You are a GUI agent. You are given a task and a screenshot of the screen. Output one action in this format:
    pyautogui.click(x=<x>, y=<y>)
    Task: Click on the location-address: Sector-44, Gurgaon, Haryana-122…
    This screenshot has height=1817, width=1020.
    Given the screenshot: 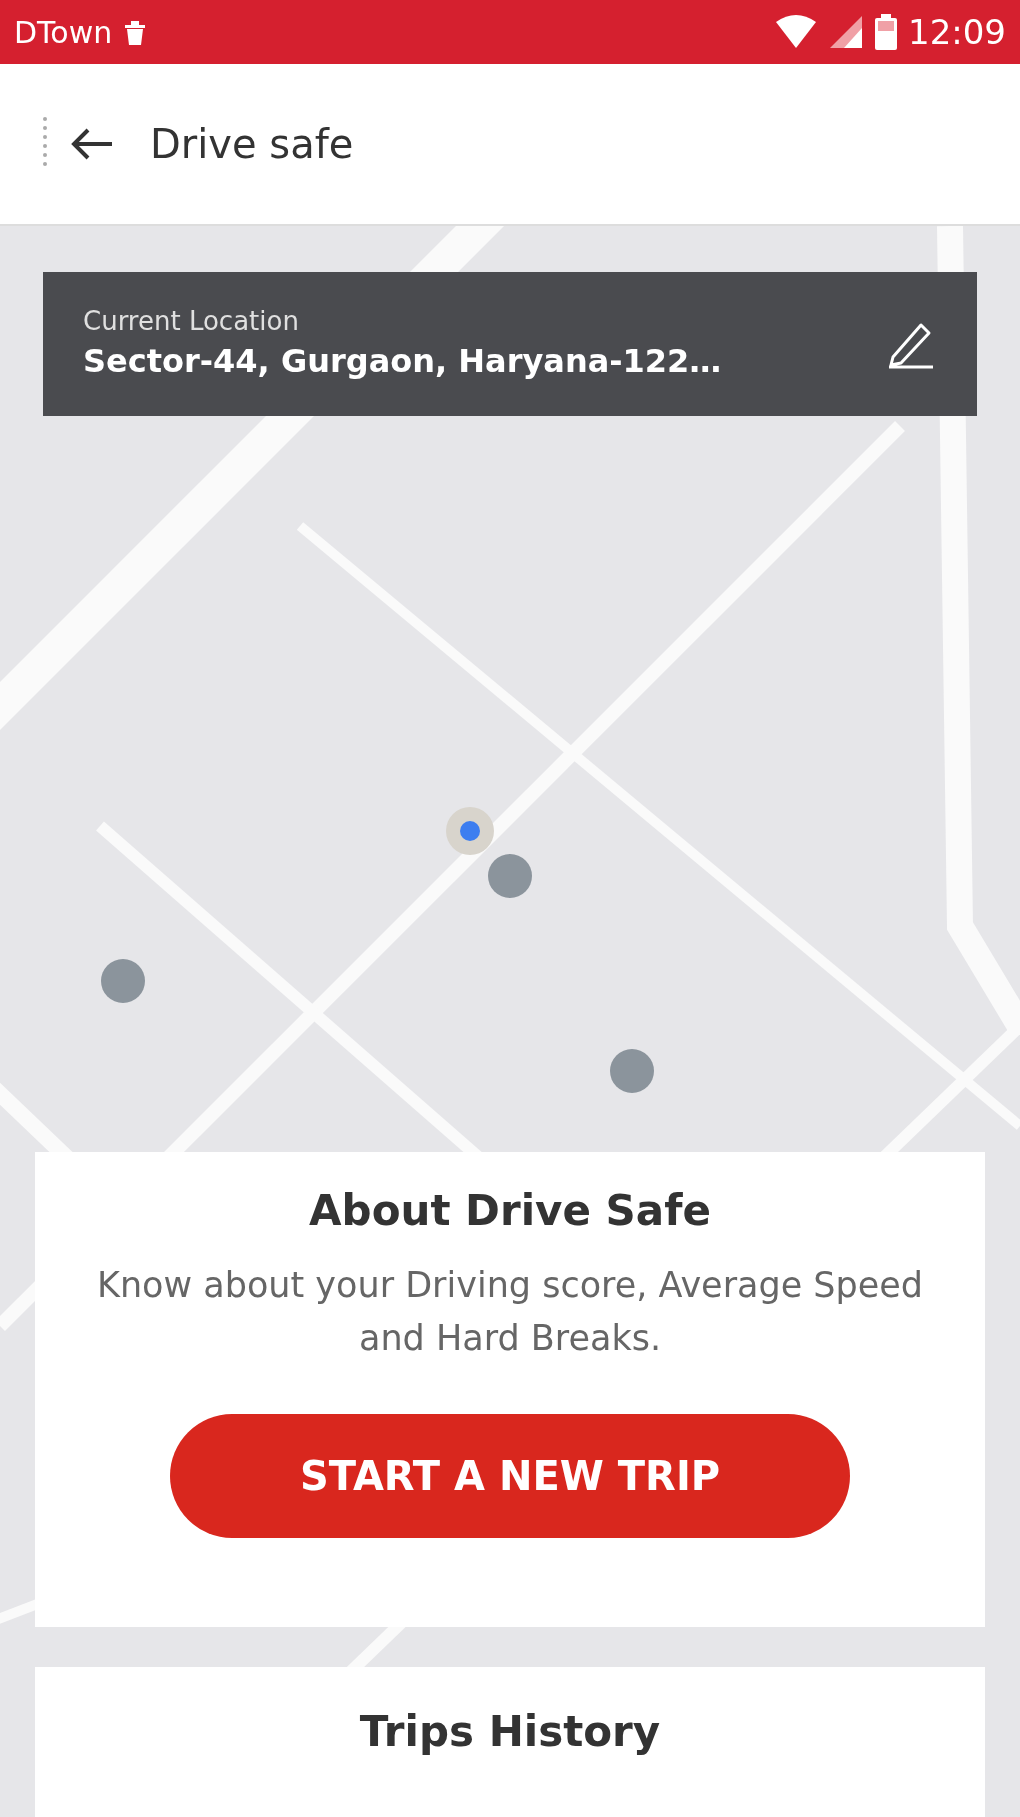 What is the action you would take?
    pyautogui.click(x=403, y=361)
    